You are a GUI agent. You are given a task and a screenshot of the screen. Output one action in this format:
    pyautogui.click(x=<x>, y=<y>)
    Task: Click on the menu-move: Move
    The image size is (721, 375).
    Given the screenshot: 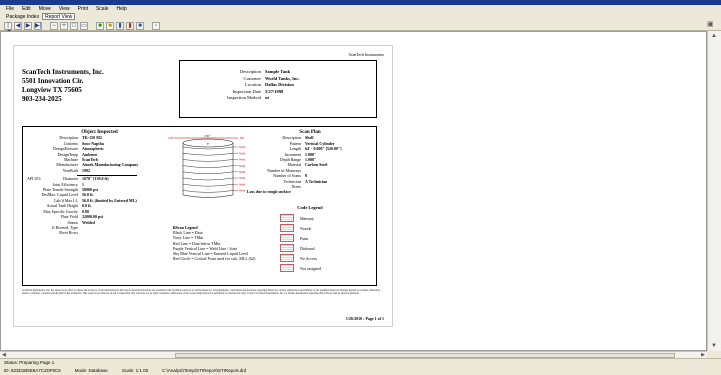 What is the action you would take?
    pyautogui.click(x=45, y=9)
    